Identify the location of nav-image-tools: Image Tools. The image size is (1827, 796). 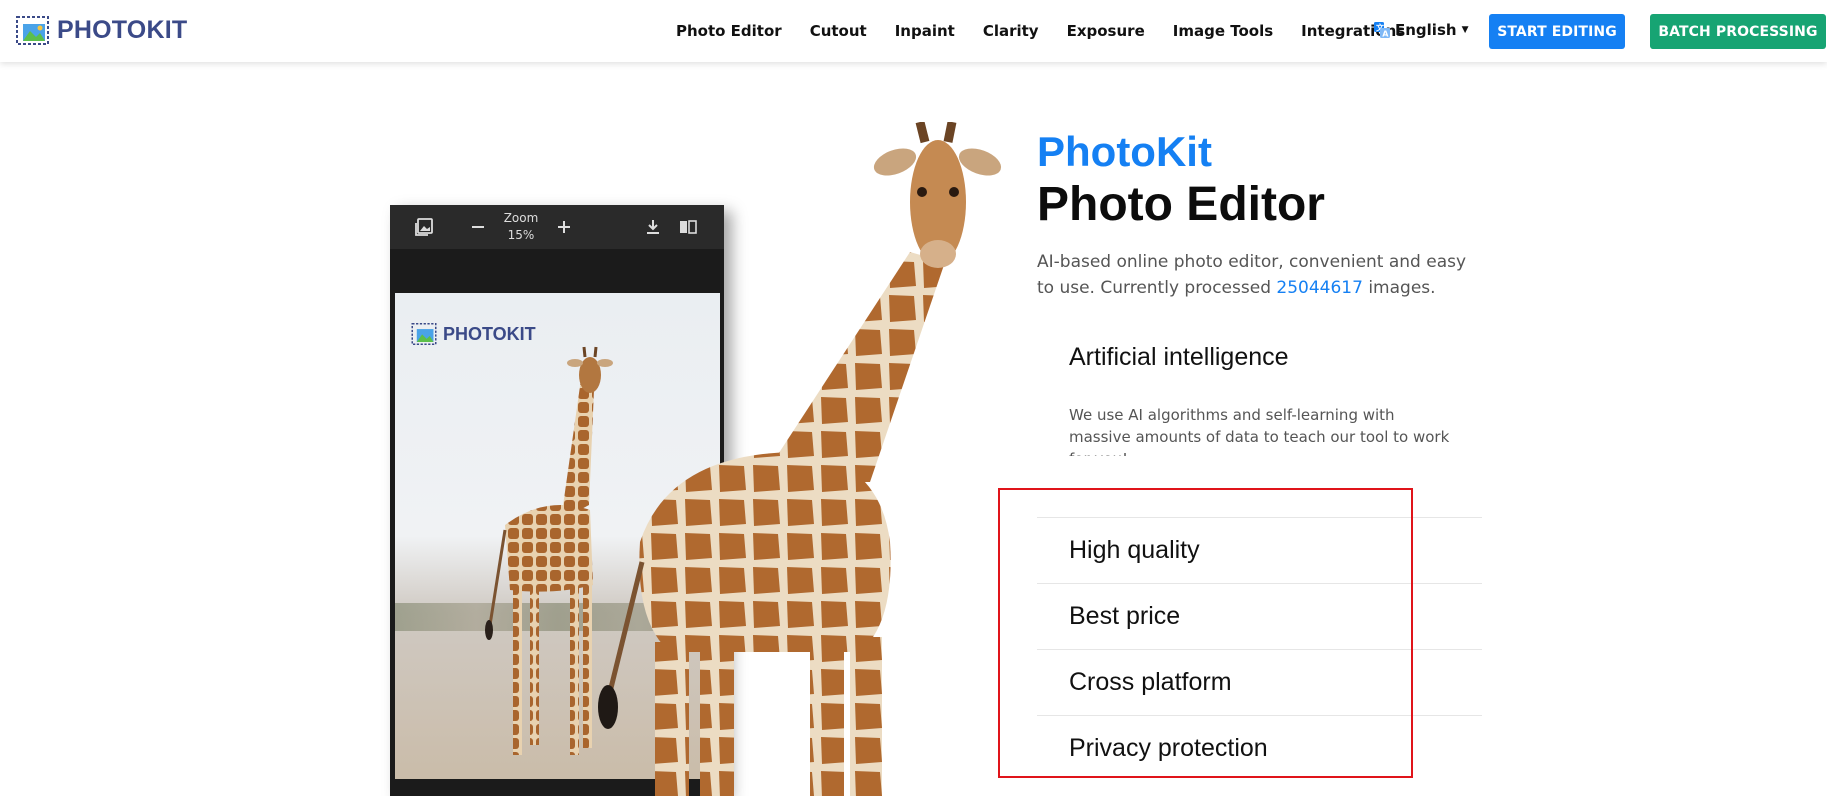
(1223, 31).